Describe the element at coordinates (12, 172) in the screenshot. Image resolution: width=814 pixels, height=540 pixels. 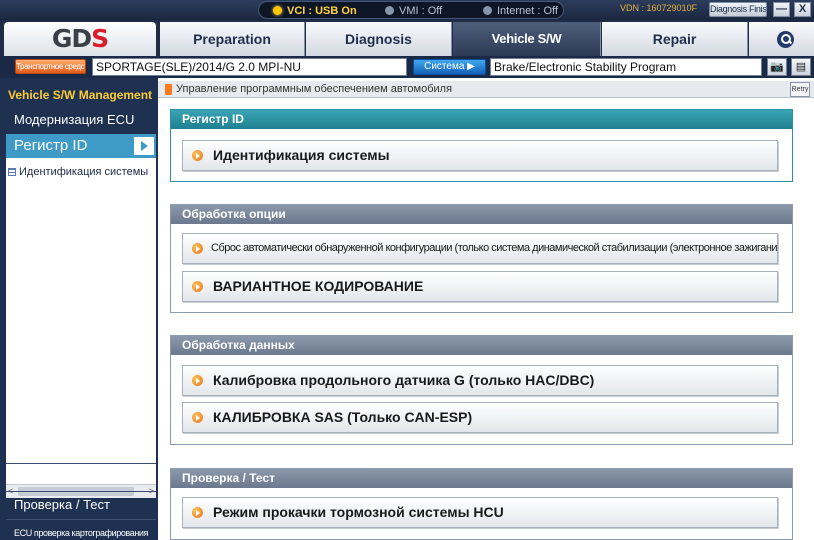
I see `list-icon` at that location.